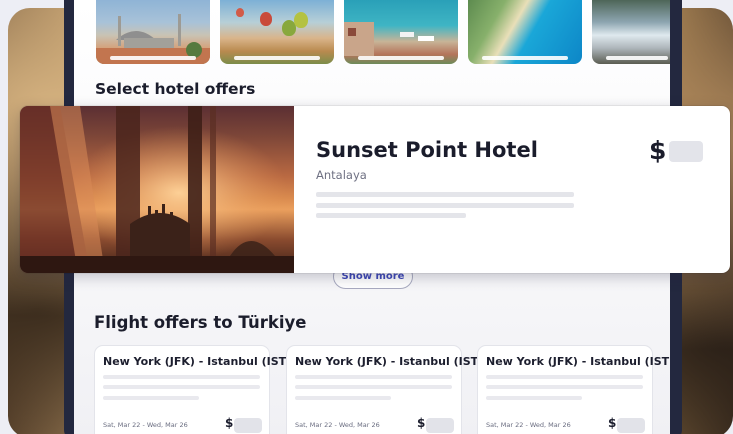 The height and width of the screenshot is (434, 733). What do you see at coordinates (427, 150) in the screenshot?
I see `hotel-name: Sunset Point Hotel` at bounding box center [427, 150].